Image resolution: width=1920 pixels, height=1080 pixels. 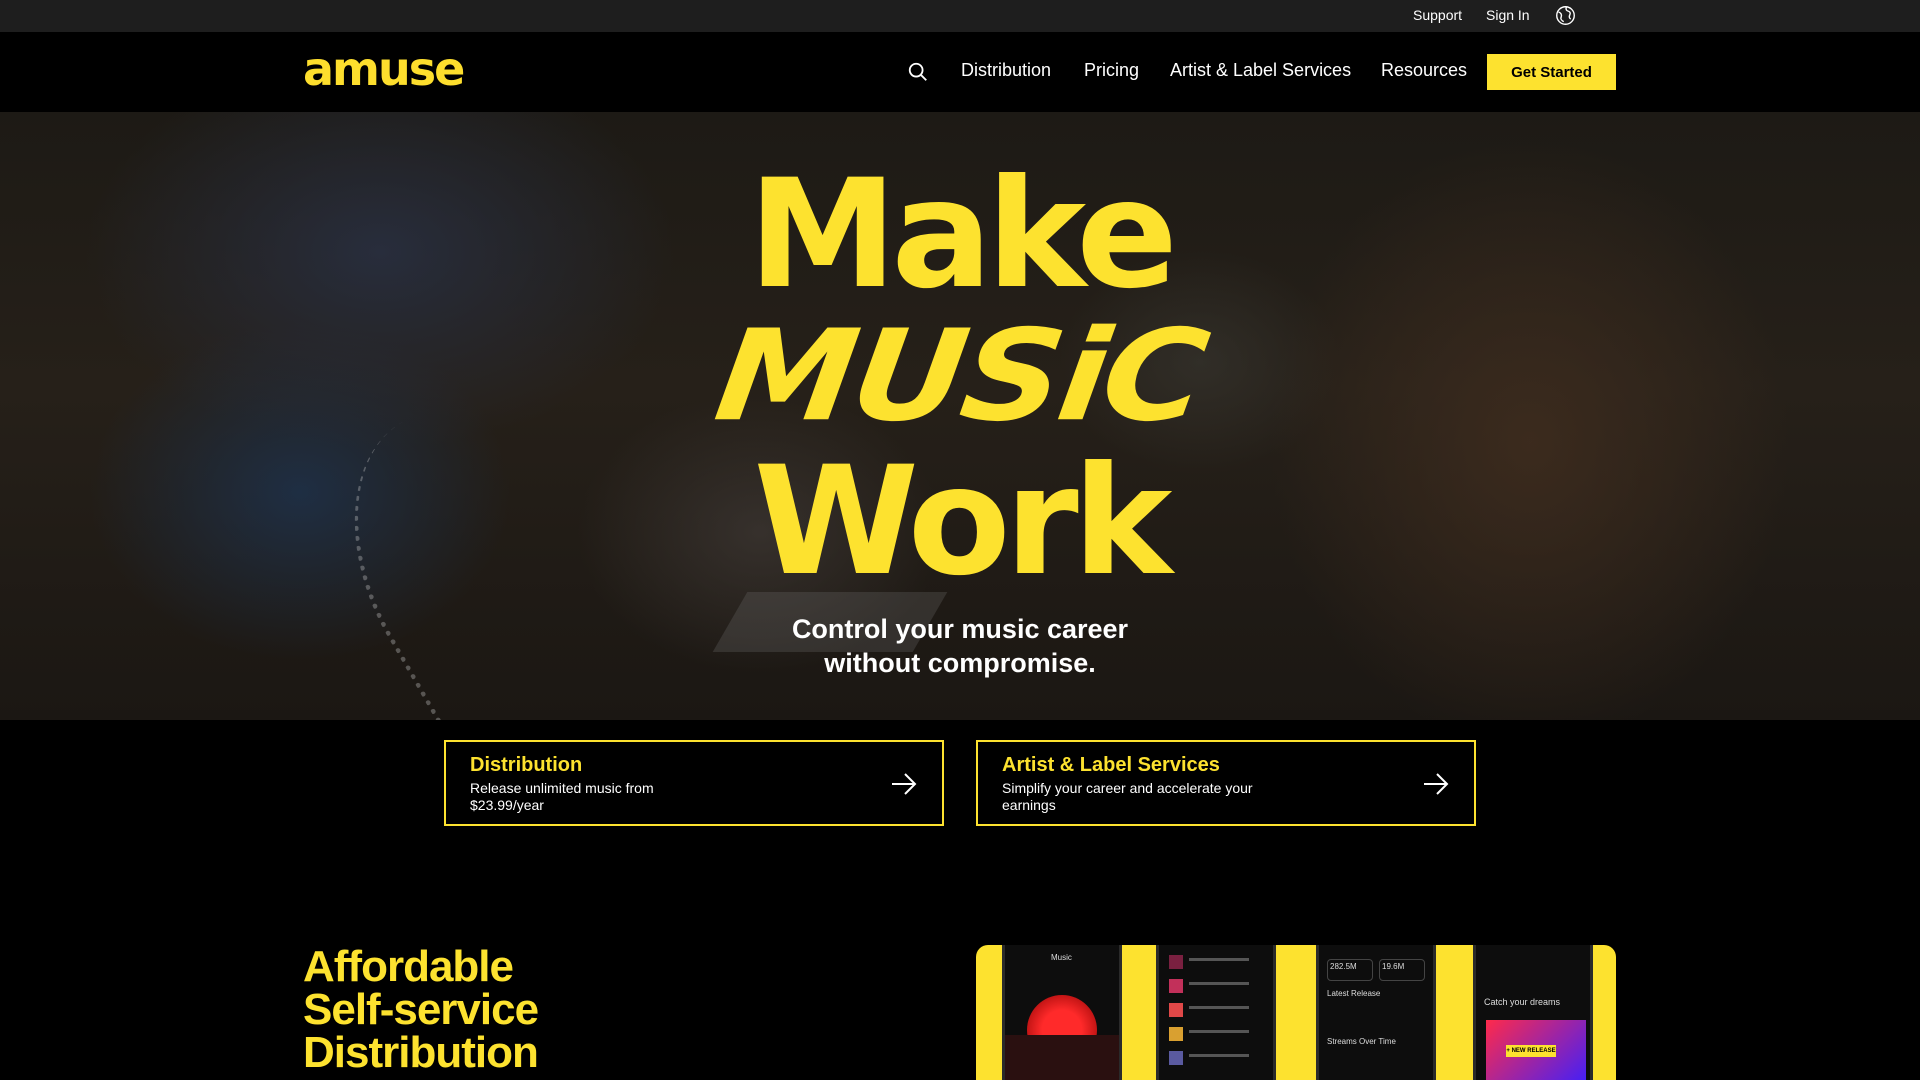 What do you see at coordinates (1062, 1057) in the screenshot?
I see `album-art-hill` at bounding box center [1062, 1057].